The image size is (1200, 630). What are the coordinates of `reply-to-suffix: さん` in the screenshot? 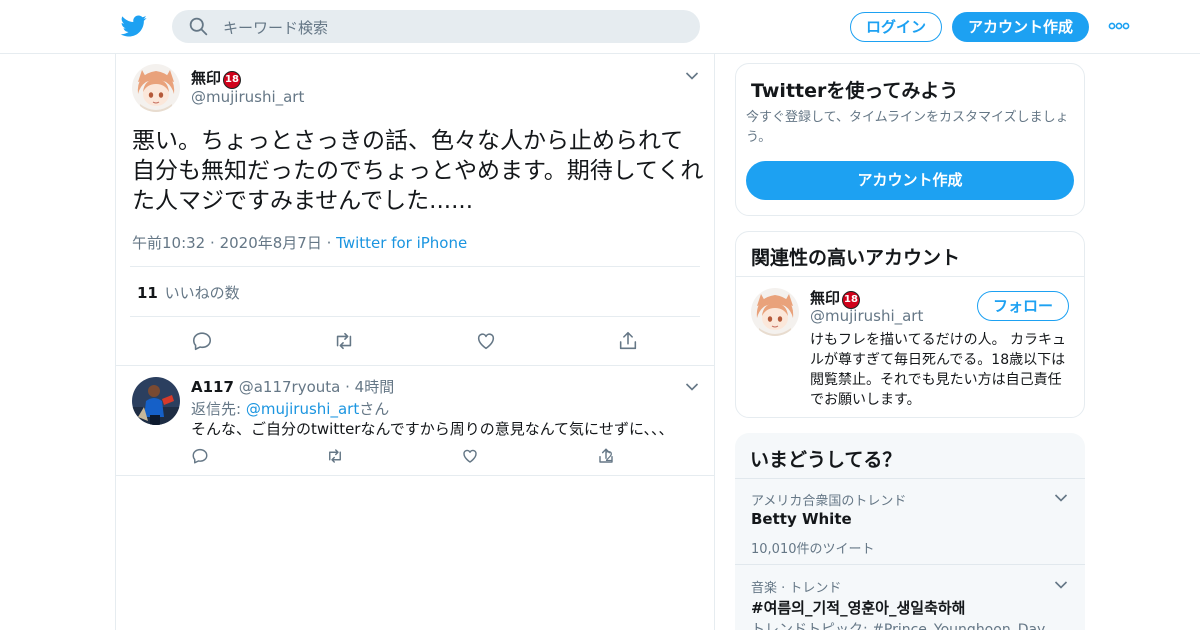 It's located at (374, 409).